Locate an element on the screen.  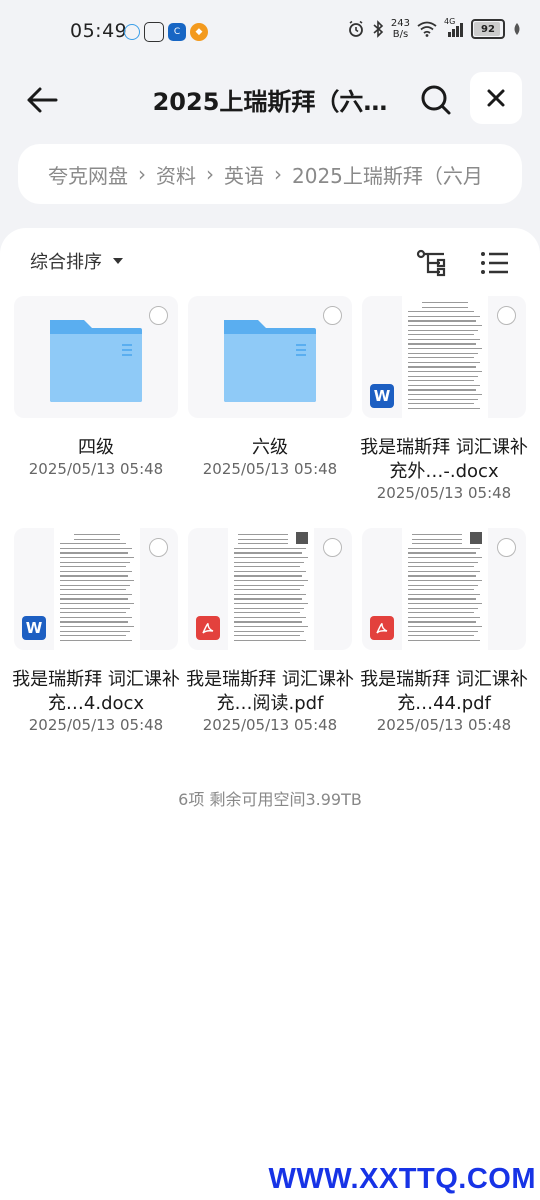
breadcrumb-item-materials: 资料 is located at coordinates (176, 174).